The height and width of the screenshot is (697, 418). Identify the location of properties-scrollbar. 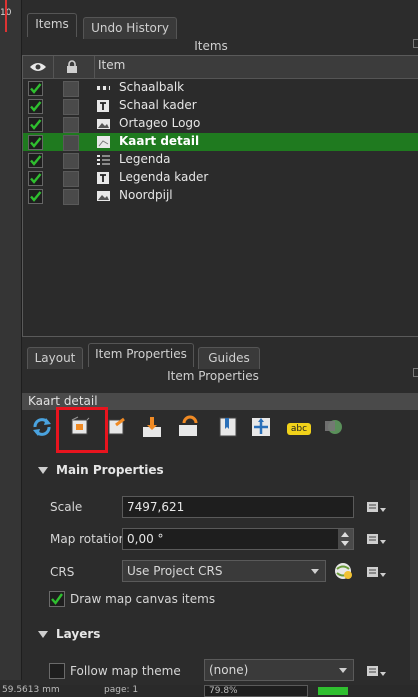
(414, 580).